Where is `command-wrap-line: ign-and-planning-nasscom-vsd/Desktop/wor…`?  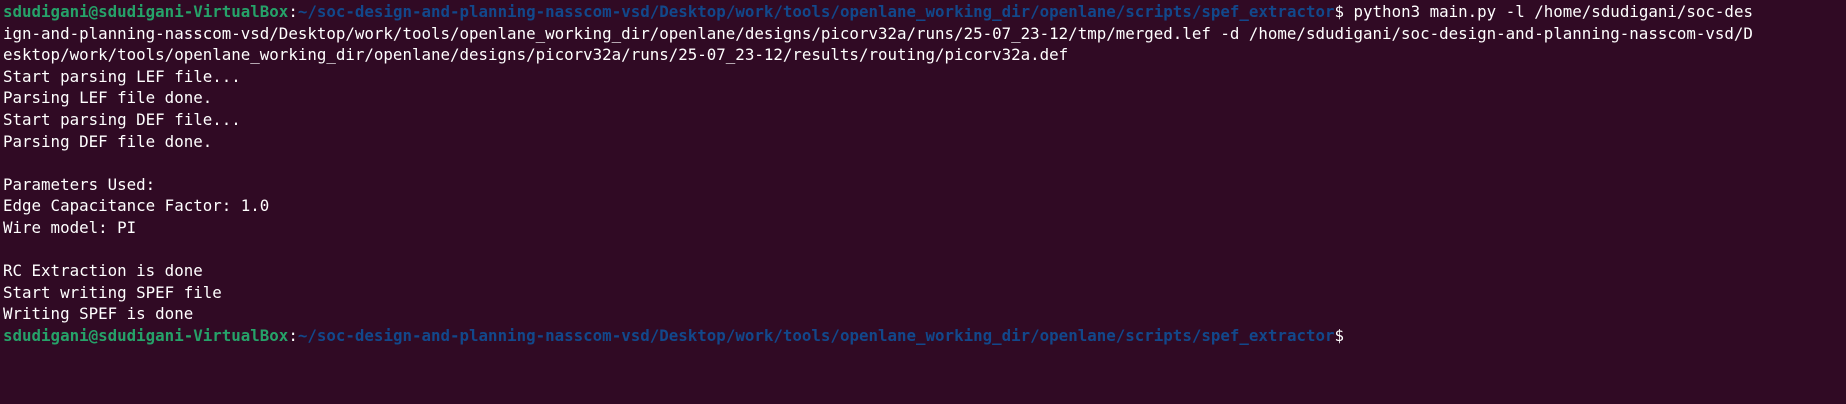
command-wrap-line: ign-and-planning-nasscom-vsd/Desktop/wor… is located at coordinates (878, 33).